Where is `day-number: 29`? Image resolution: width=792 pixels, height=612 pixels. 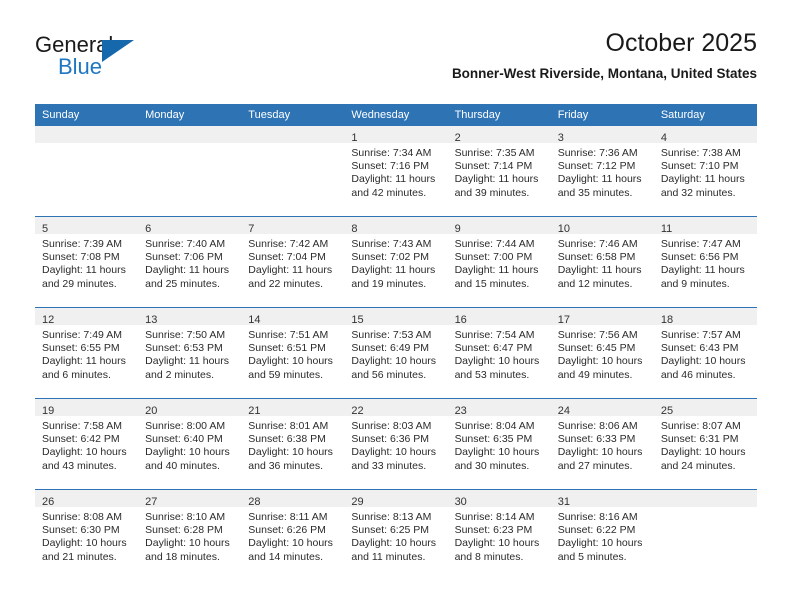
day-number: 29 is located at coordinates (357, 502).